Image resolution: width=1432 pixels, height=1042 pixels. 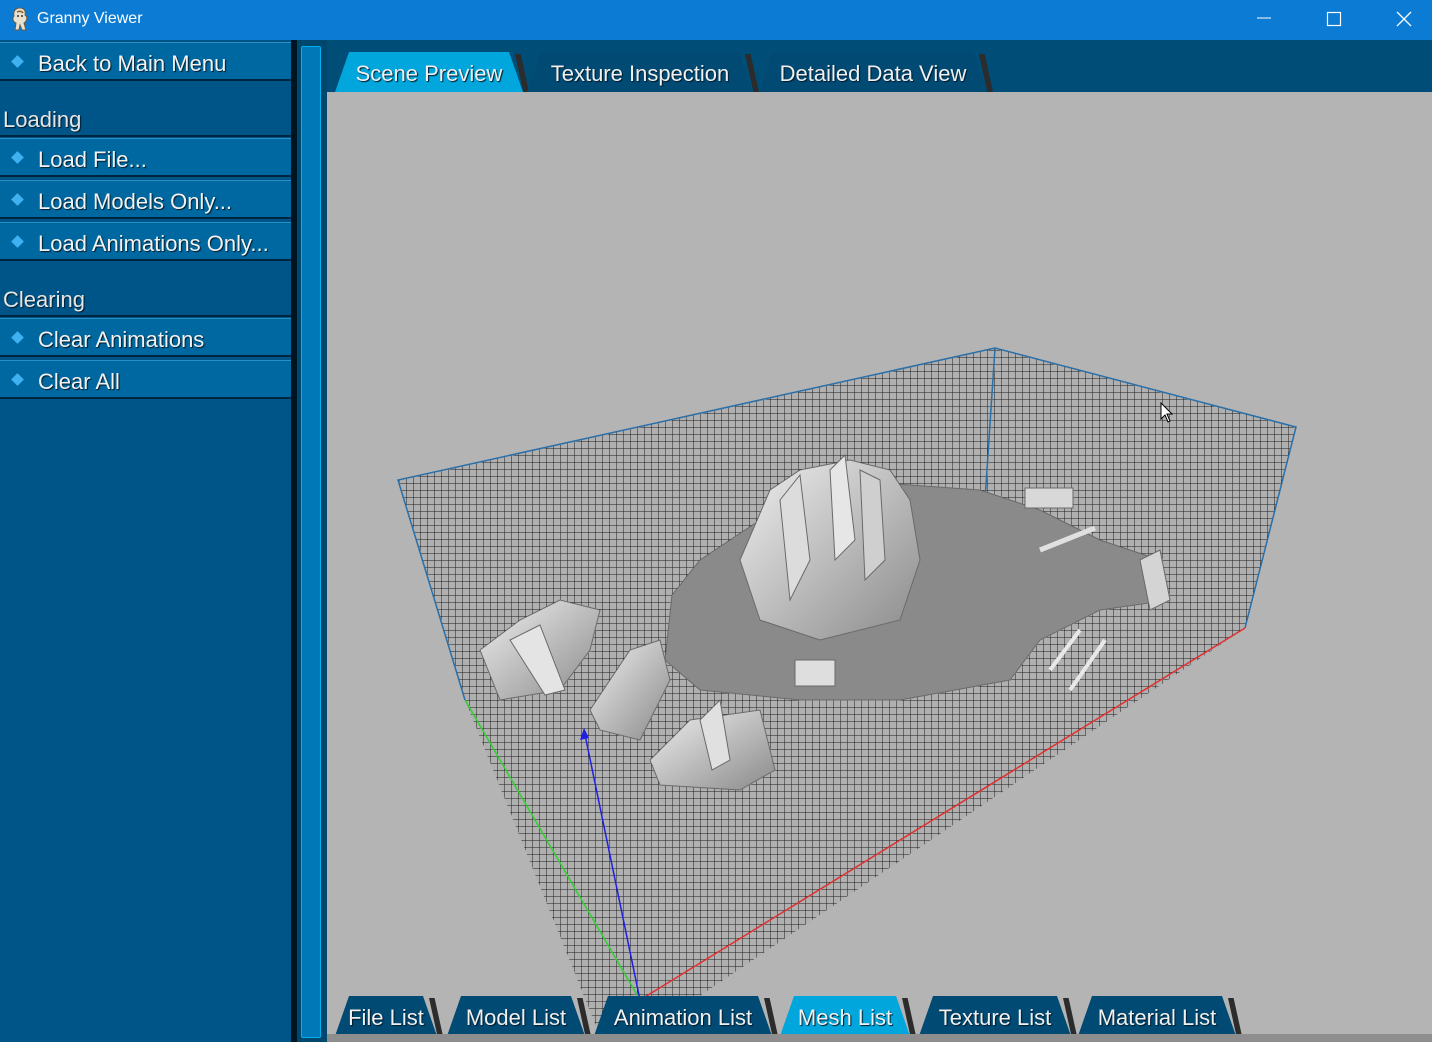 I want to click on tab-animation-list: Animation List, so click(x=686, y=1016).